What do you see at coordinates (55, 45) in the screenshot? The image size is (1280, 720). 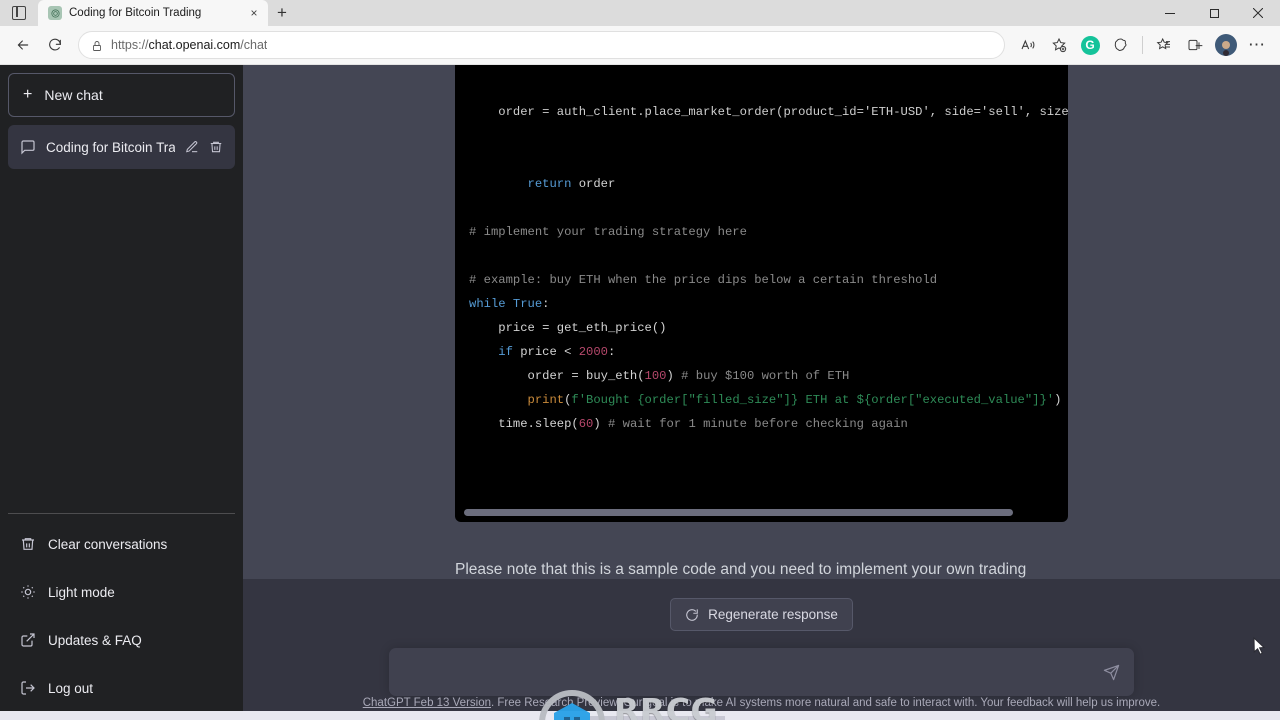 I see `refresh-button` at bounding box center [55, 45].